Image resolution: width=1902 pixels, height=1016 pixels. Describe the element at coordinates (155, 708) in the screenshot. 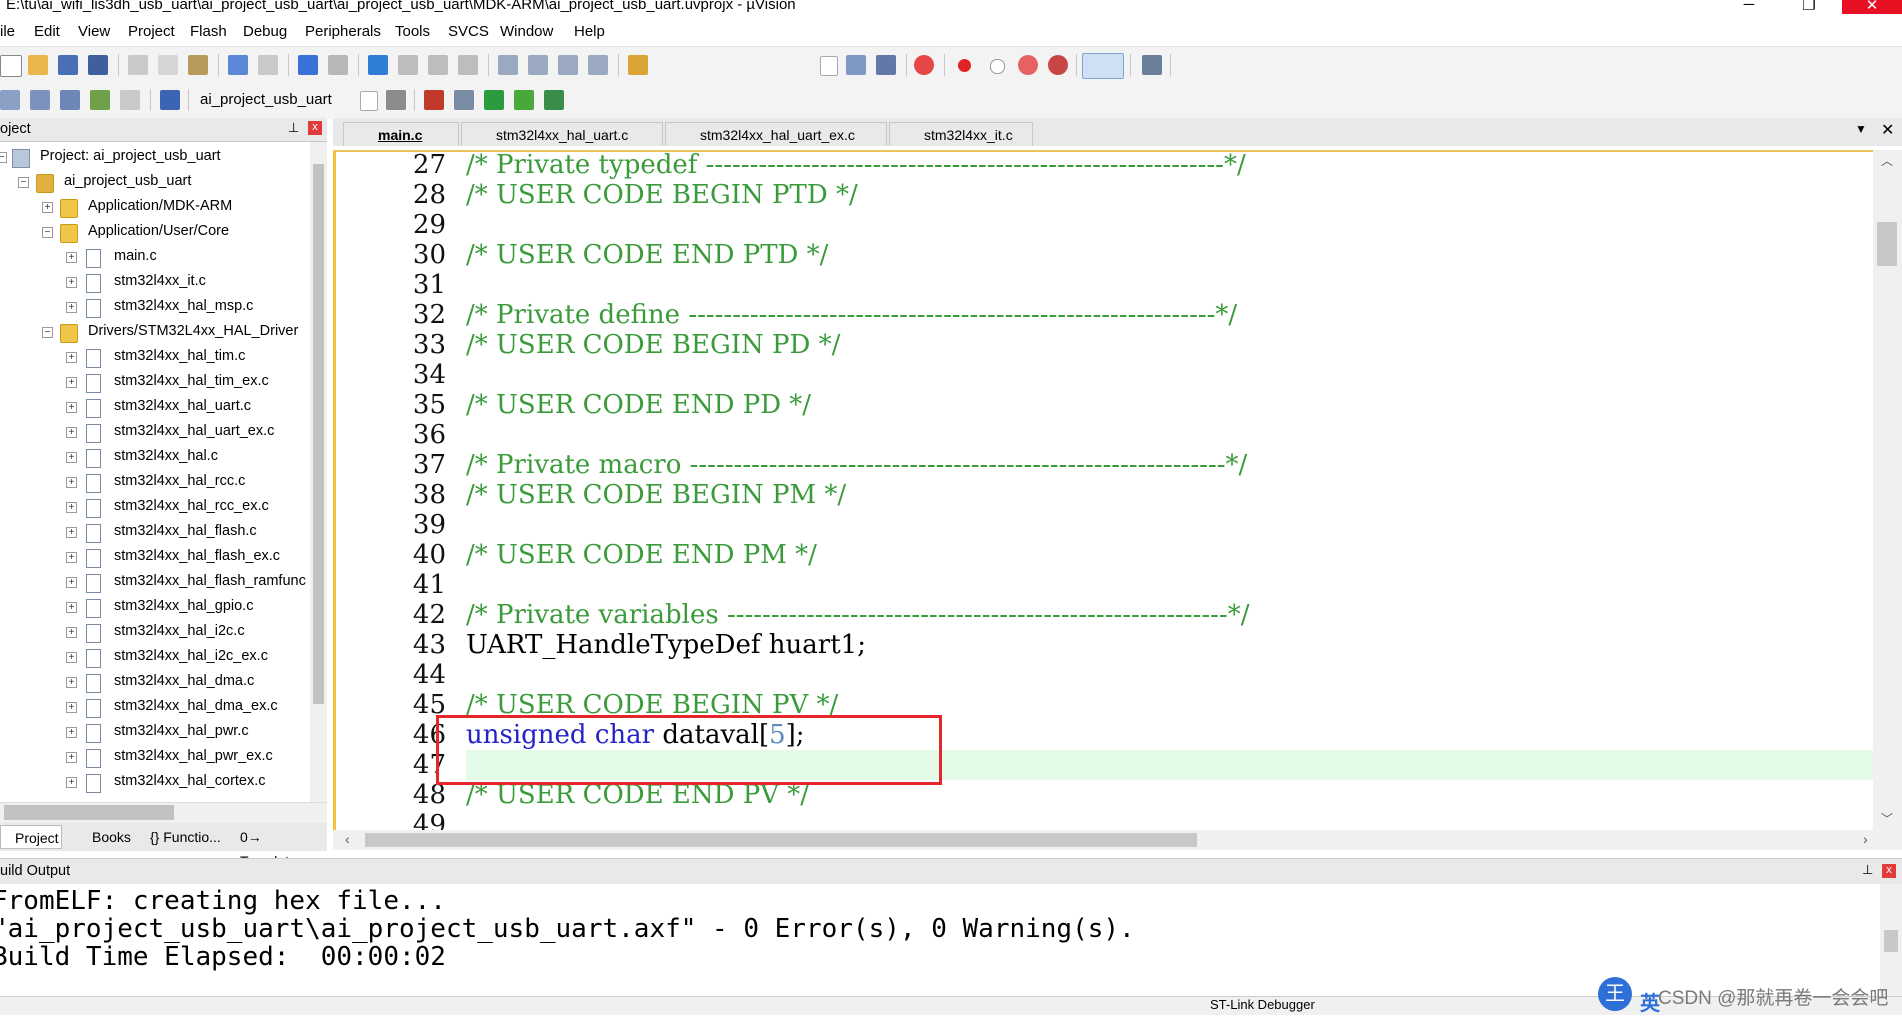

I see `tree-file: + stm32l4xx_hal_dma_ex.c` at that location.